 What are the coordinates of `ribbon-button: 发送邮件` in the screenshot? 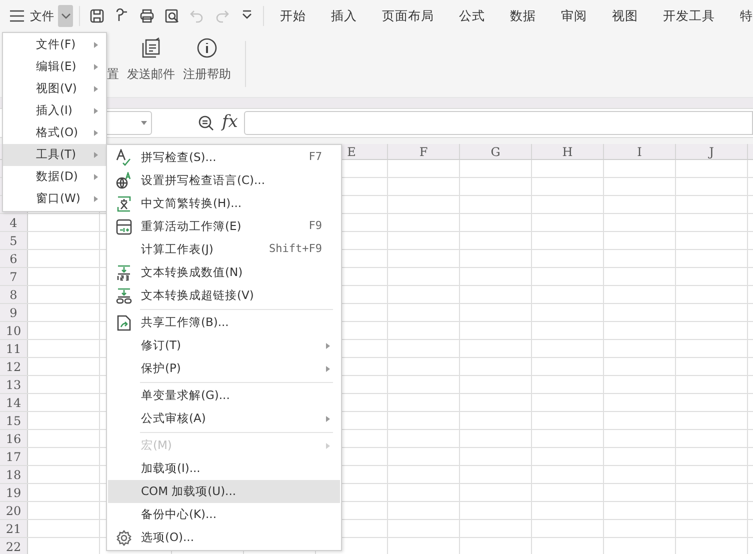 It's located at (151, 60).